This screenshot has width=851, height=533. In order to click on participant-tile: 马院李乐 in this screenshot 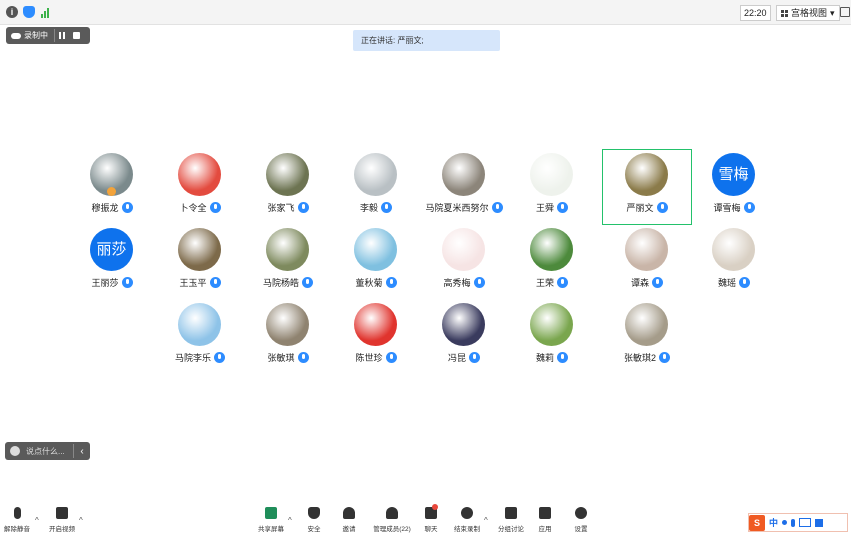, I will do `click(200, 337)`.